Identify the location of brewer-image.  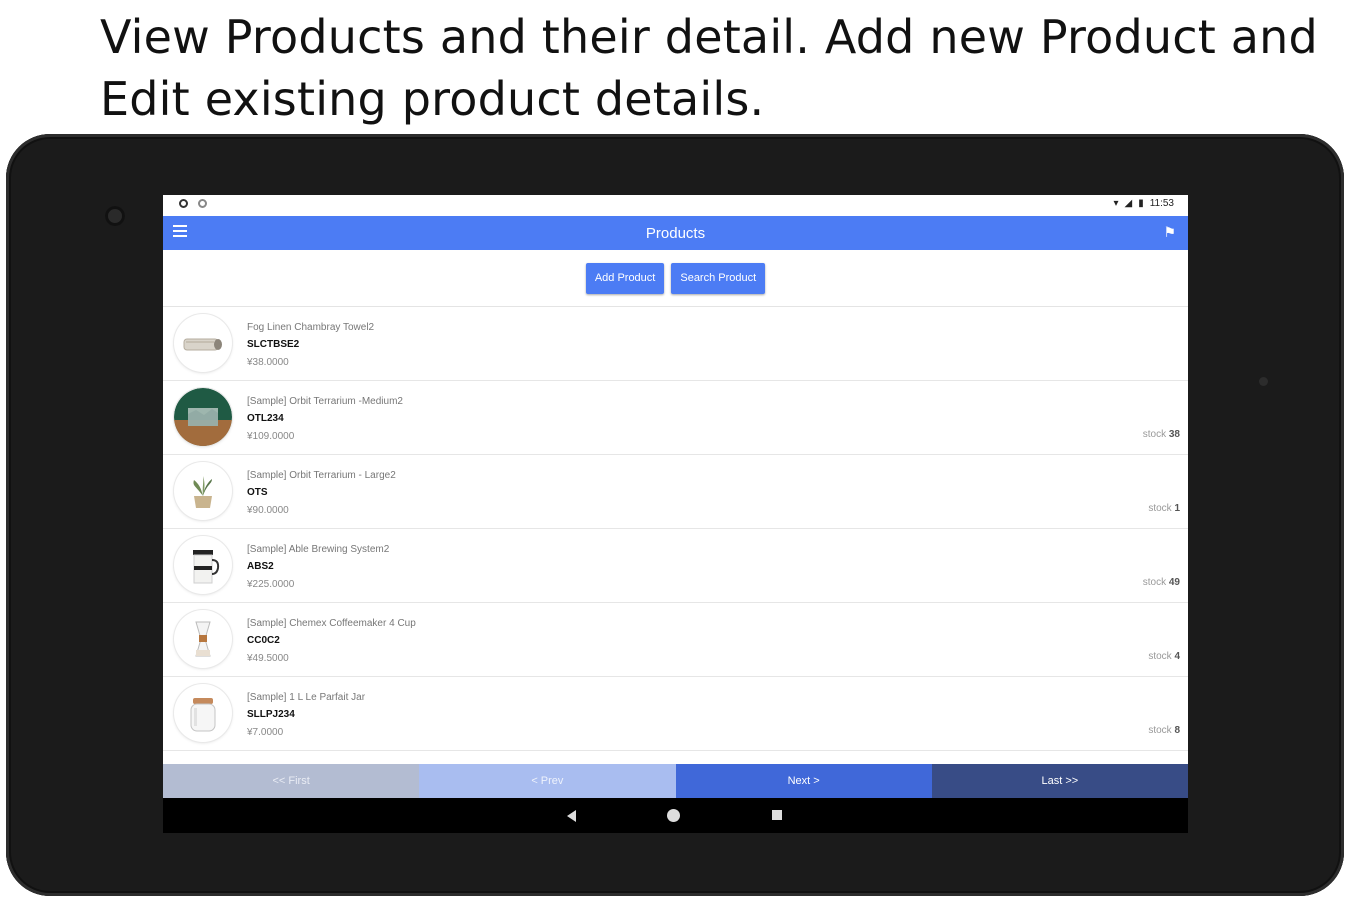
(203, 565).